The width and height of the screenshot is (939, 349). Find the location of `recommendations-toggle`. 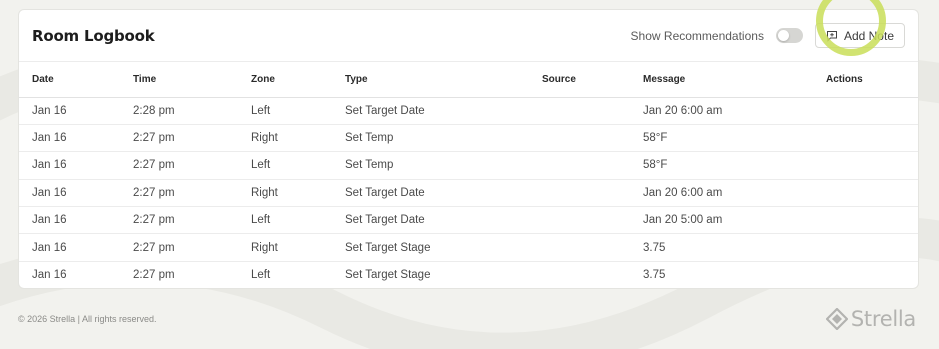

recommendations-toggle is located at coordinates (789, 35).